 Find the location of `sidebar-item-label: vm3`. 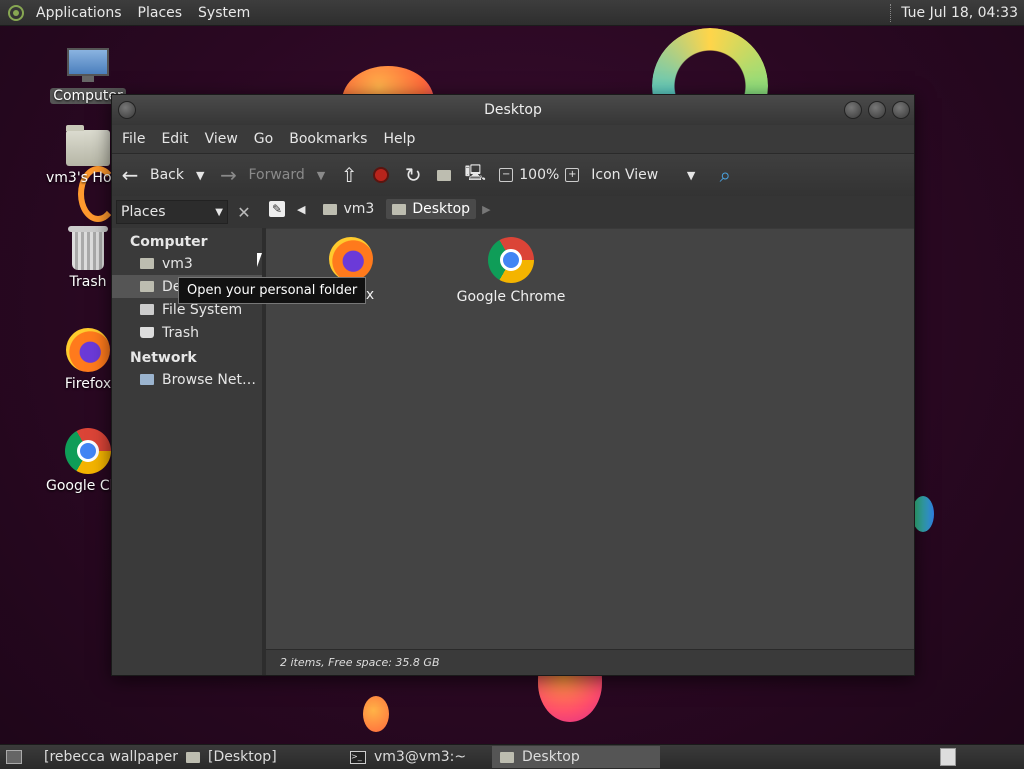

sidebar-item-label: vm3 is located at coordinates (177, 263).